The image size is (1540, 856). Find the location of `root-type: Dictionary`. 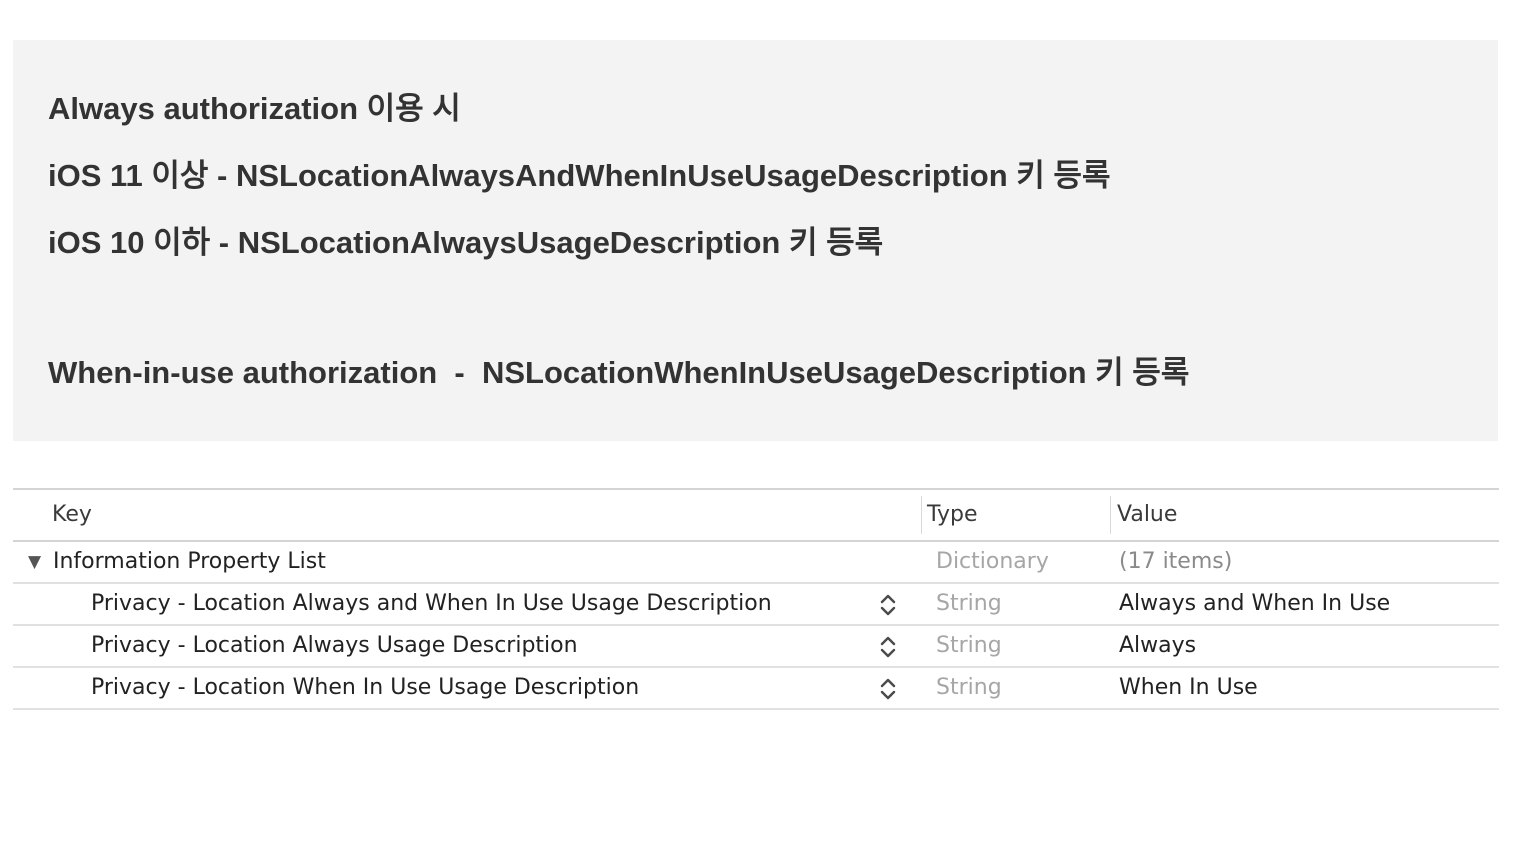

root-type: Dictionary is located at coordinates (992, 561).